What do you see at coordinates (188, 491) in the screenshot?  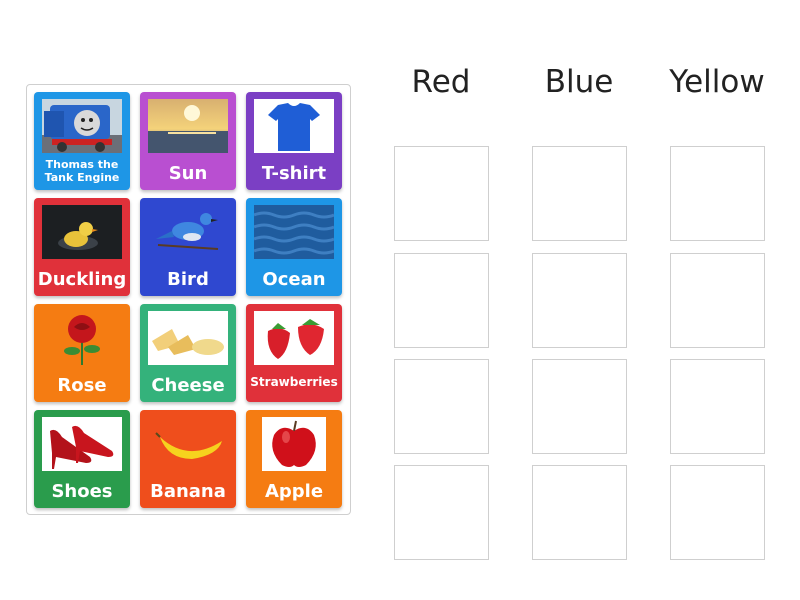 I see `card-label: Banana` at bounding box center [188, 491].